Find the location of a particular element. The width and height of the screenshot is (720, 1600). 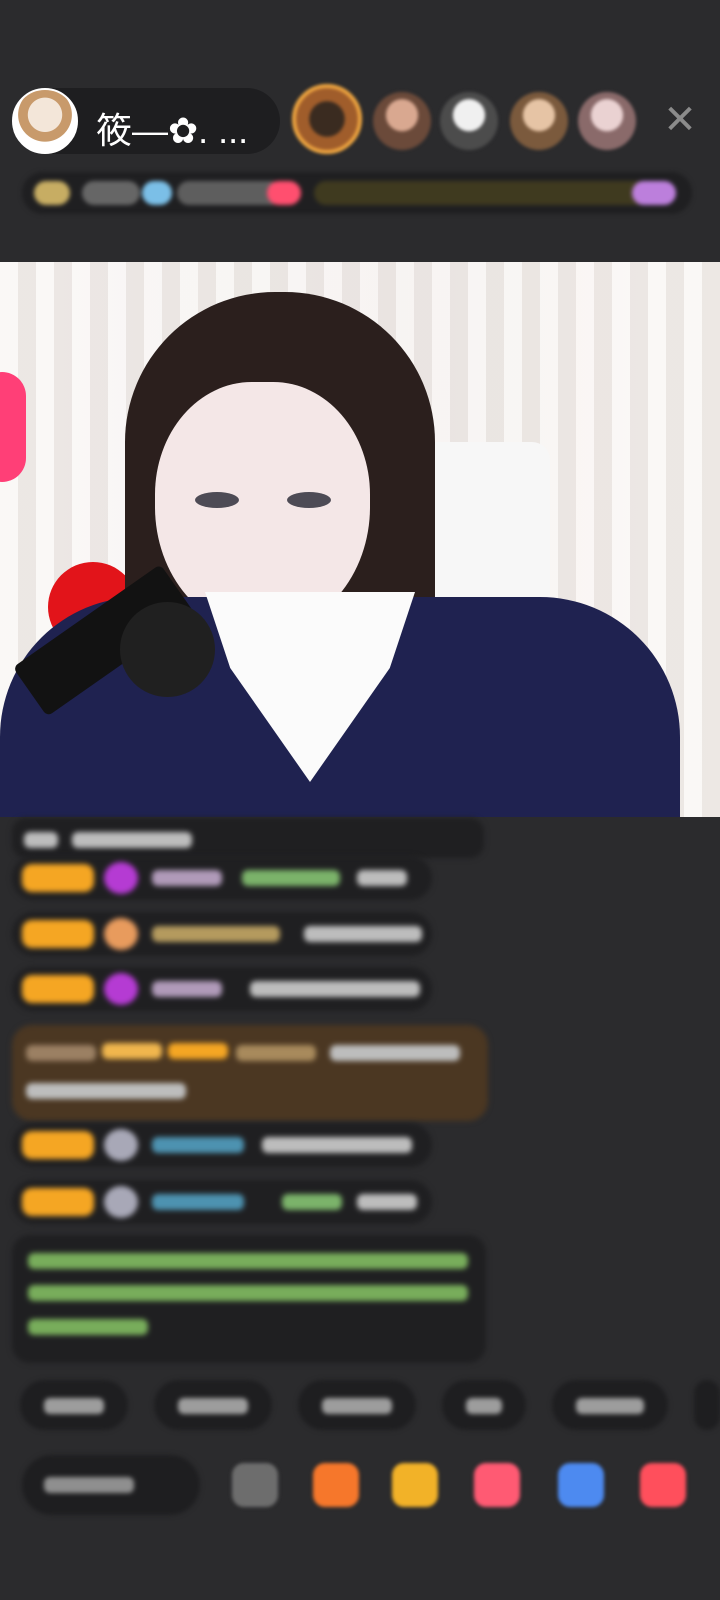

emoji-icon is located at coordinates (255, 1485).